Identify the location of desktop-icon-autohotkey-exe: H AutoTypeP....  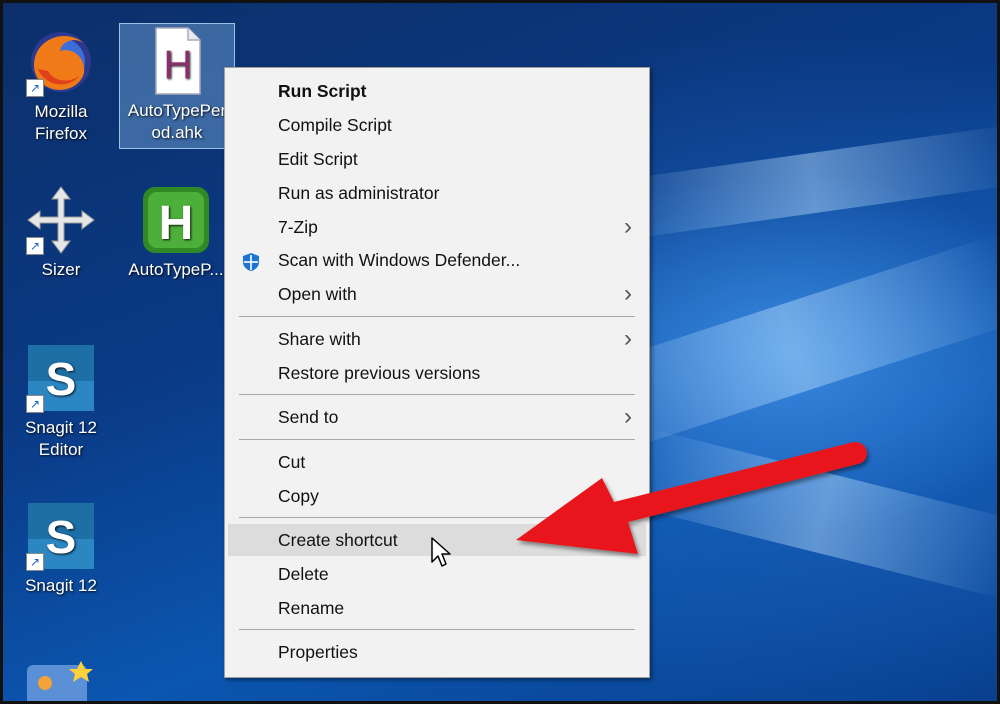
(176, 232).